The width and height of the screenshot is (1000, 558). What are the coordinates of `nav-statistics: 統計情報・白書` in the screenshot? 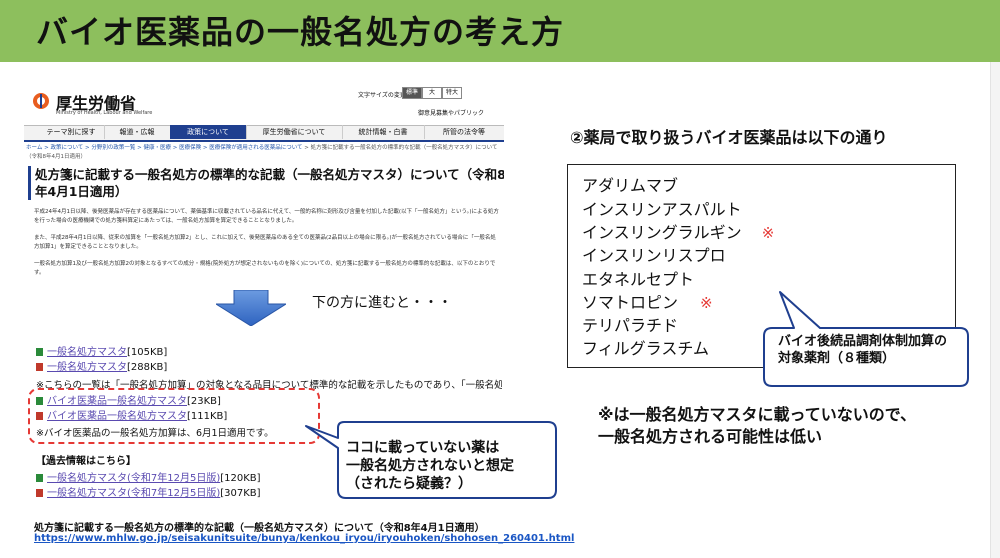 It's located at (383, 132).